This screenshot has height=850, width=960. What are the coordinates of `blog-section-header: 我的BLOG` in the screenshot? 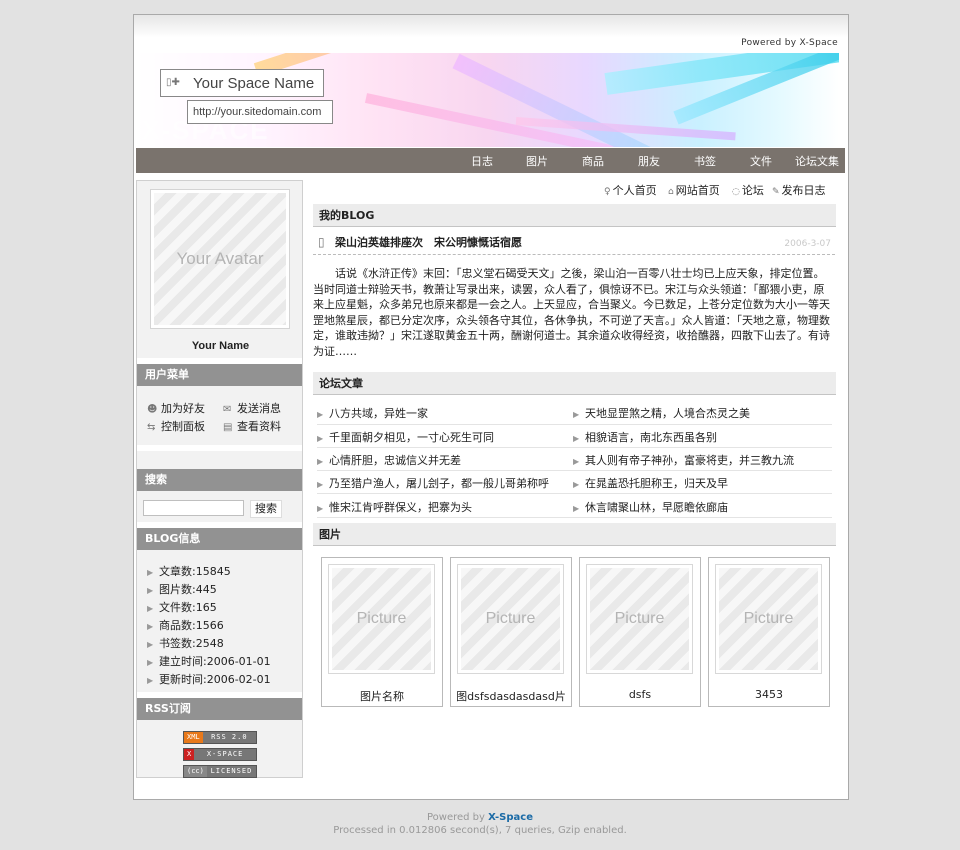 It's located at (574, 215).